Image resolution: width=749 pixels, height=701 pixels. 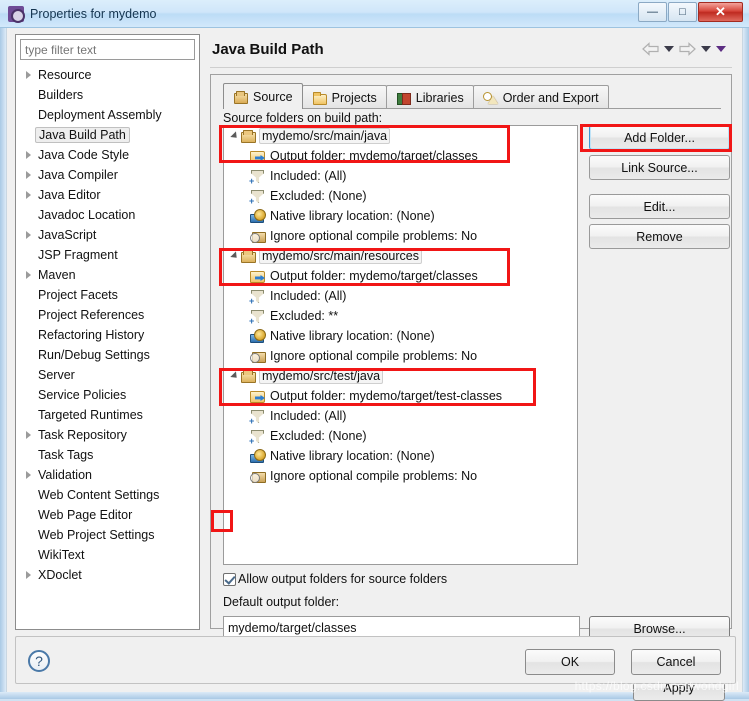 What do you see at coordinates (107, 155) in the screenshot?
I see `sidebar-item-java-code-style: Java Code Style` at bounding box center [107, 155].